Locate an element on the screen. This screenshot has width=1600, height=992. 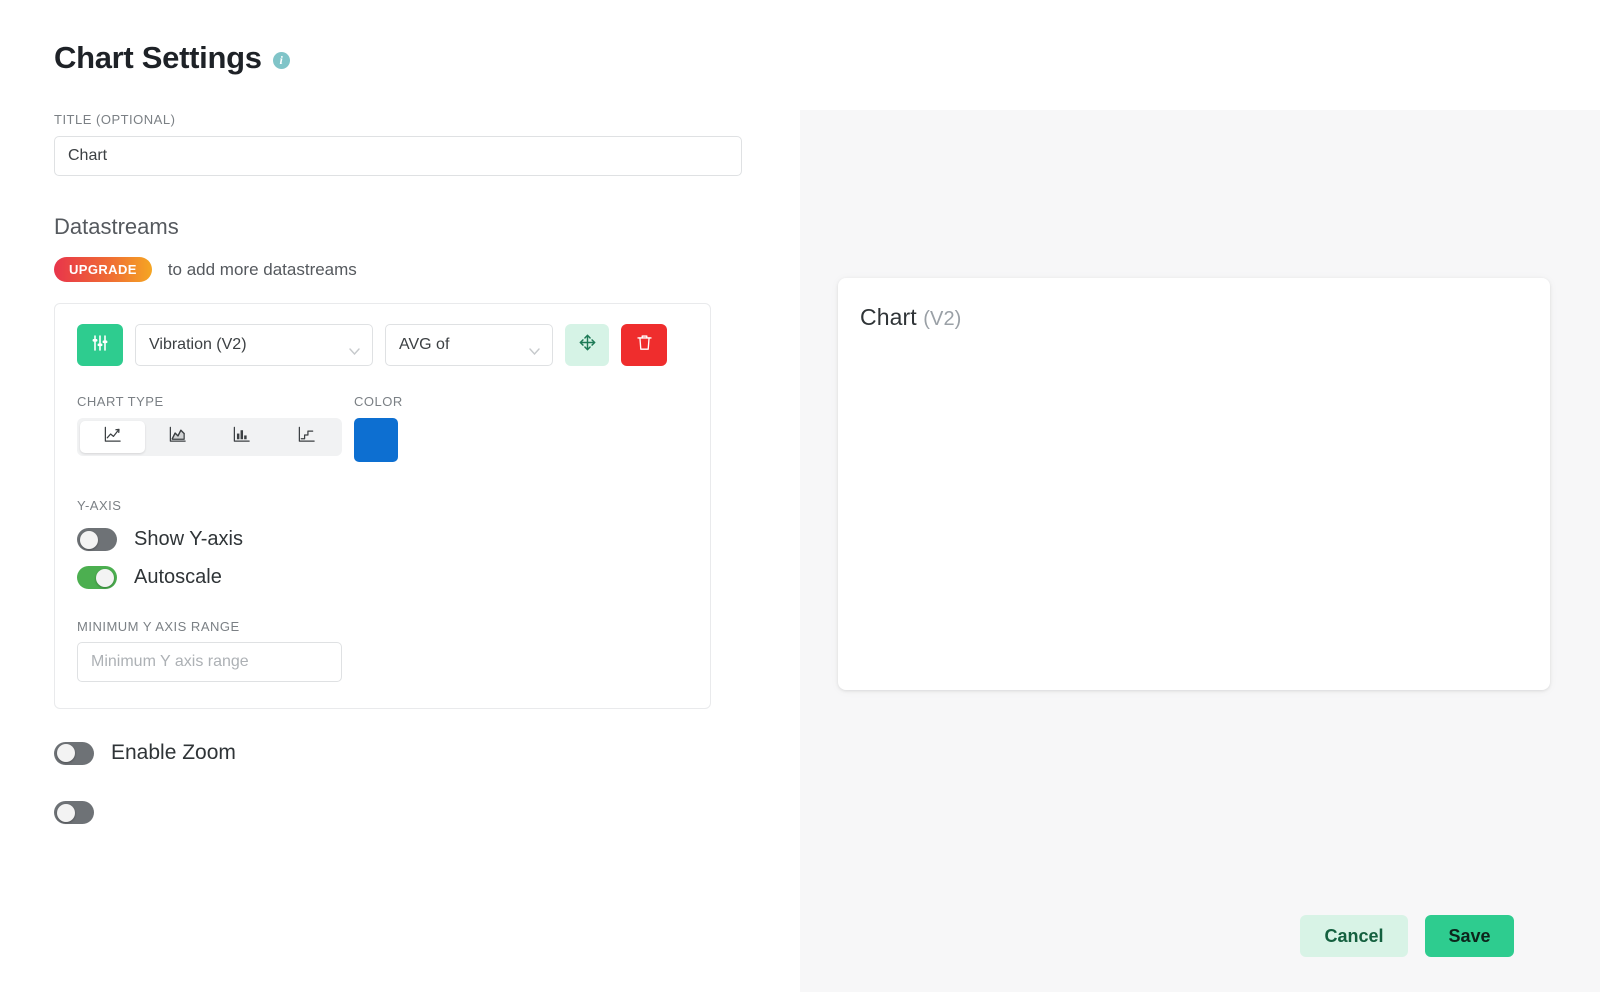
preview-card-title: Chart (V2) is located at coordinates (1194, 304).